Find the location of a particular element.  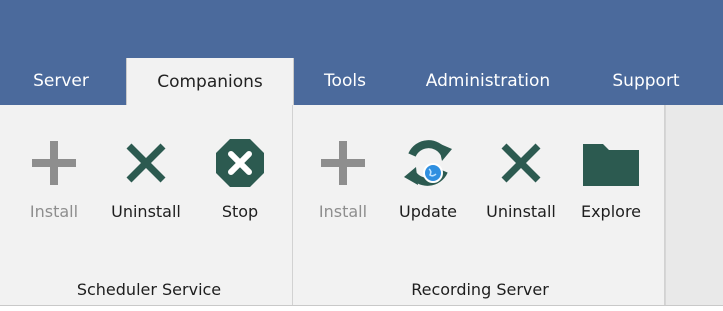

scheduler-stop-button: Stop is located at coordinates (240, 183).